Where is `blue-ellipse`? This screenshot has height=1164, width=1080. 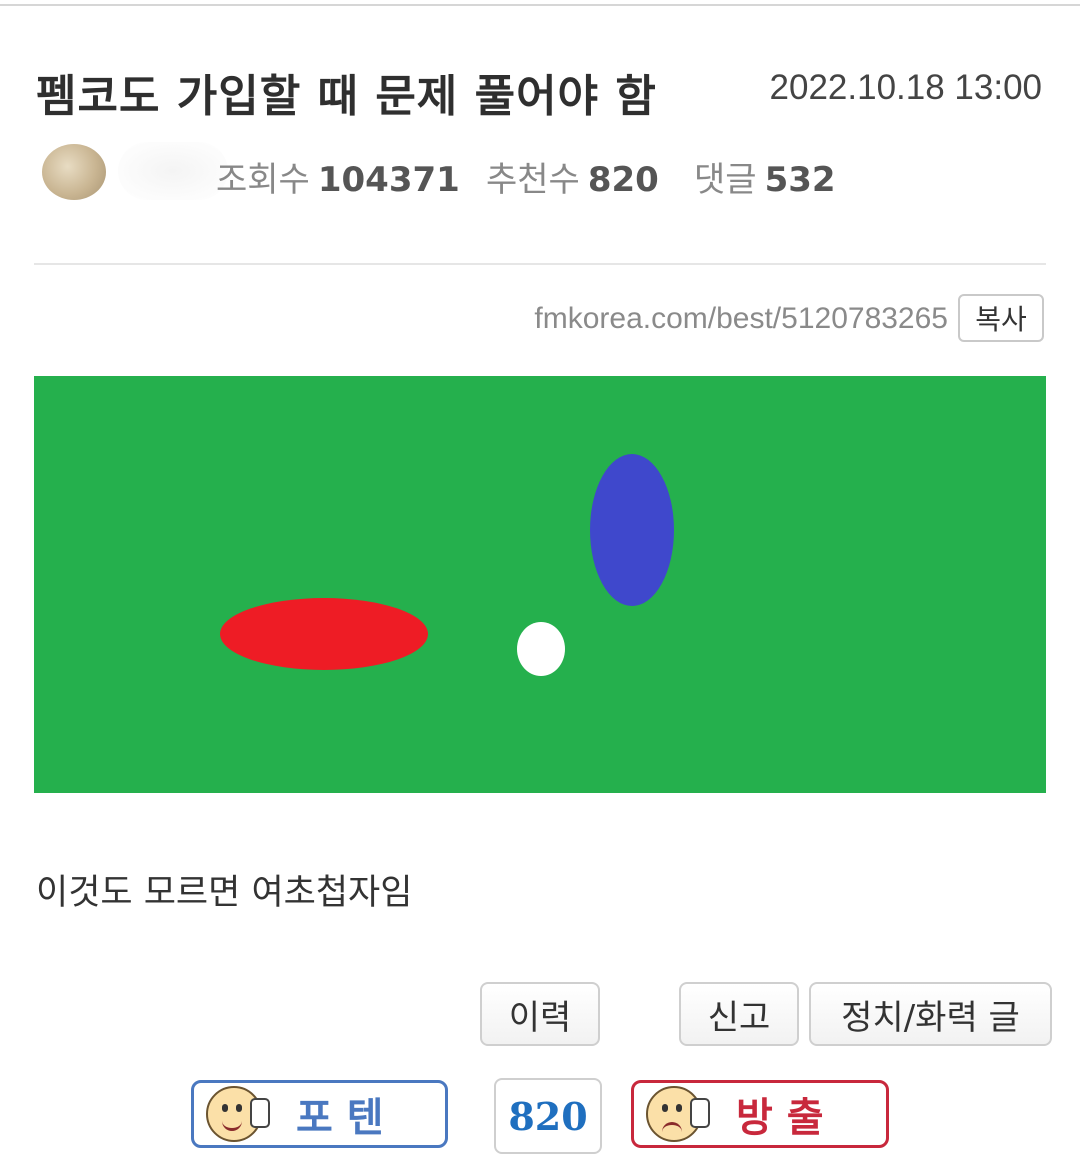 blue-ellipse is located at coordinates (632, 530).